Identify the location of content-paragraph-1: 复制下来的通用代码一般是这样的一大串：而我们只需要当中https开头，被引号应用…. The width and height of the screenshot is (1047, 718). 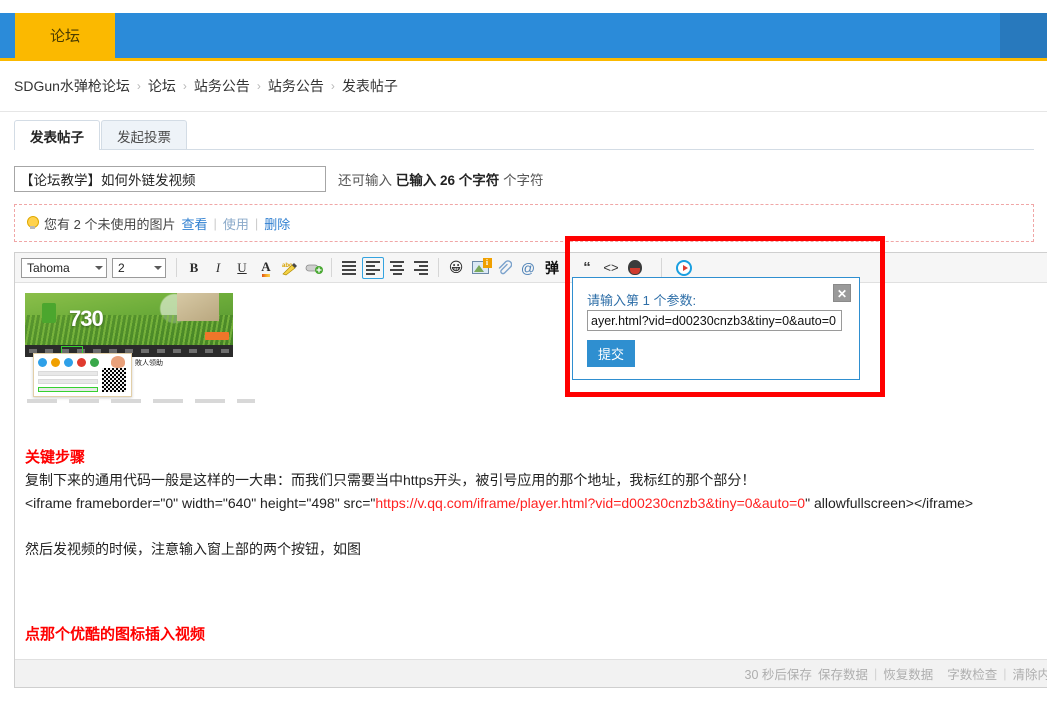
(390, 480).